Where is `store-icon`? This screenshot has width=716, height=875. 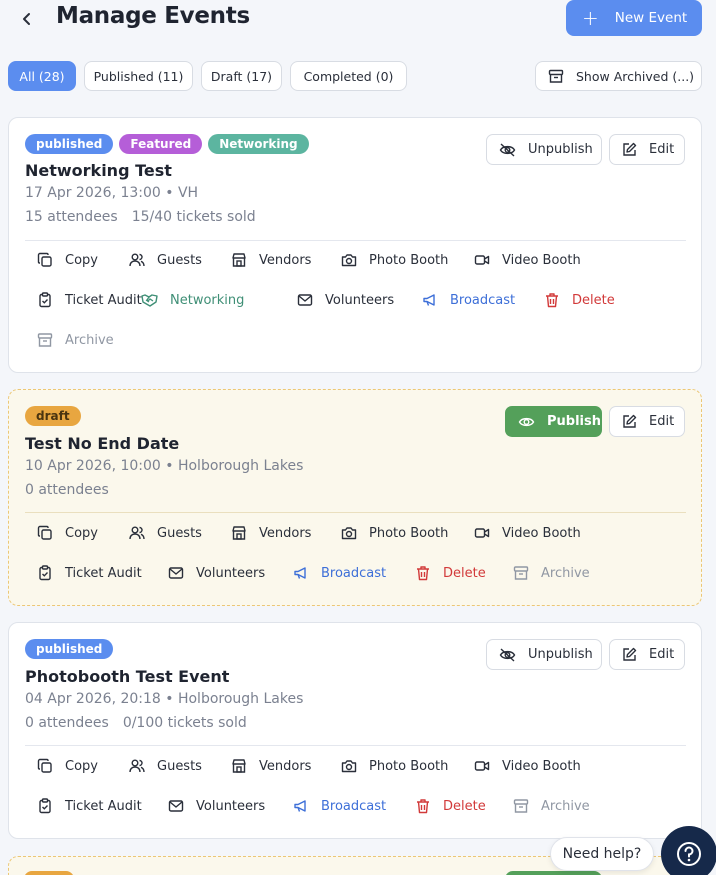 store-icon is located at coordinates (239, 533).